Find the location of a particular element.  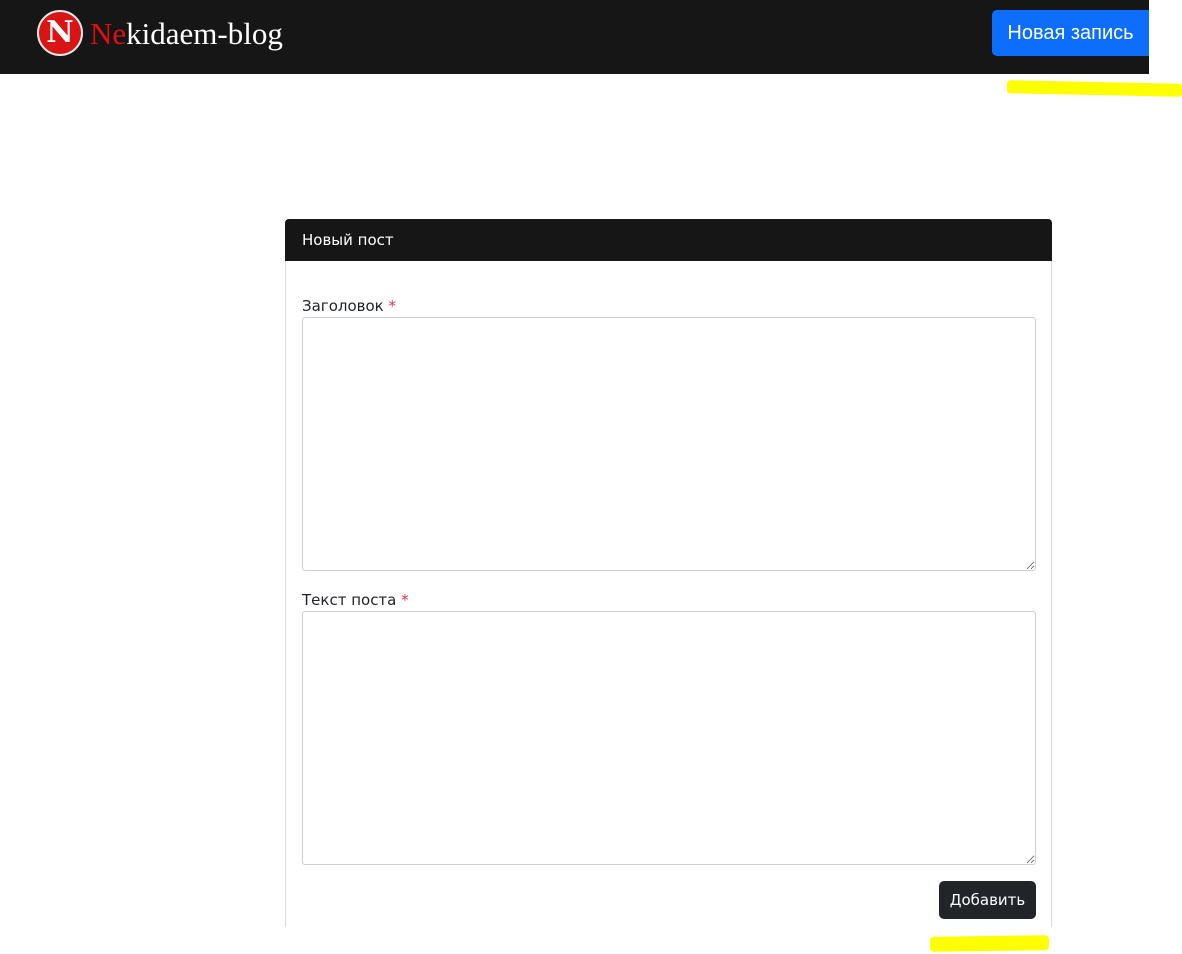

add-button: Добавить is located at coordinates (987, 900).